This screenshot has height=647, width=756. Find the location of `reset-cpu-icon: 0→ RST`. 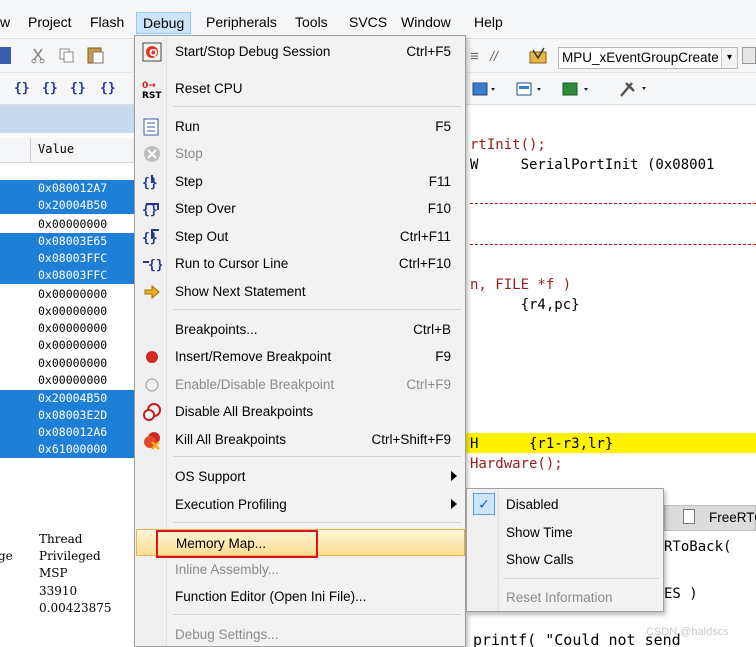

reset-cpu-icon: 0→ RST is located at coordinates (152, 90).